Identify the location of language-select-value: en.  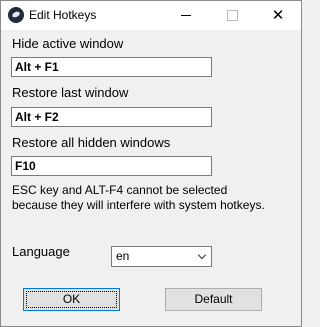
(123, 256).